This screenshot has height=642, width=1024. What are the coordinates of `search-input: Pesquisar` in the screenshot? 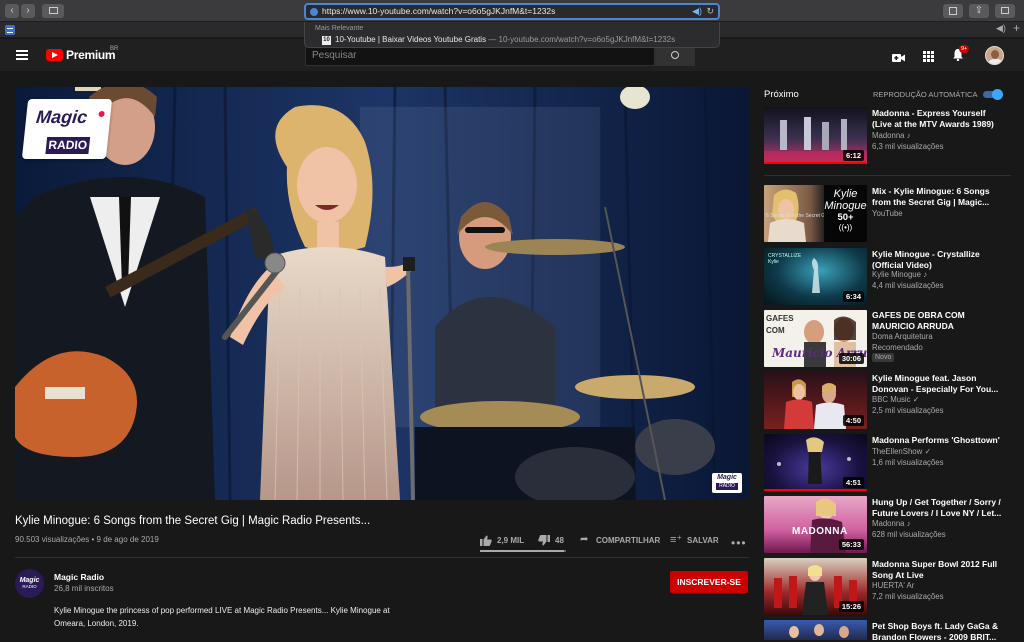 It's located at (480, 55).